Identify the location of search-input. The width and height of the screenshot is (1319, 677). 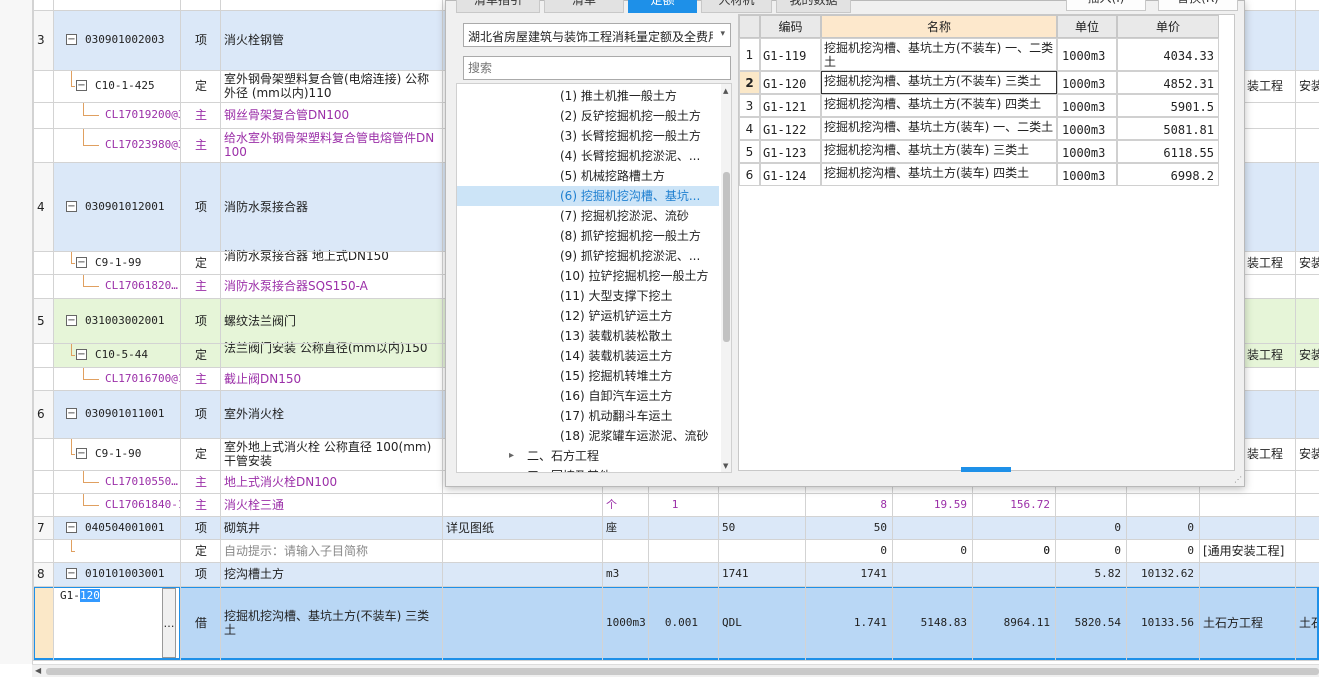
(597, 68).